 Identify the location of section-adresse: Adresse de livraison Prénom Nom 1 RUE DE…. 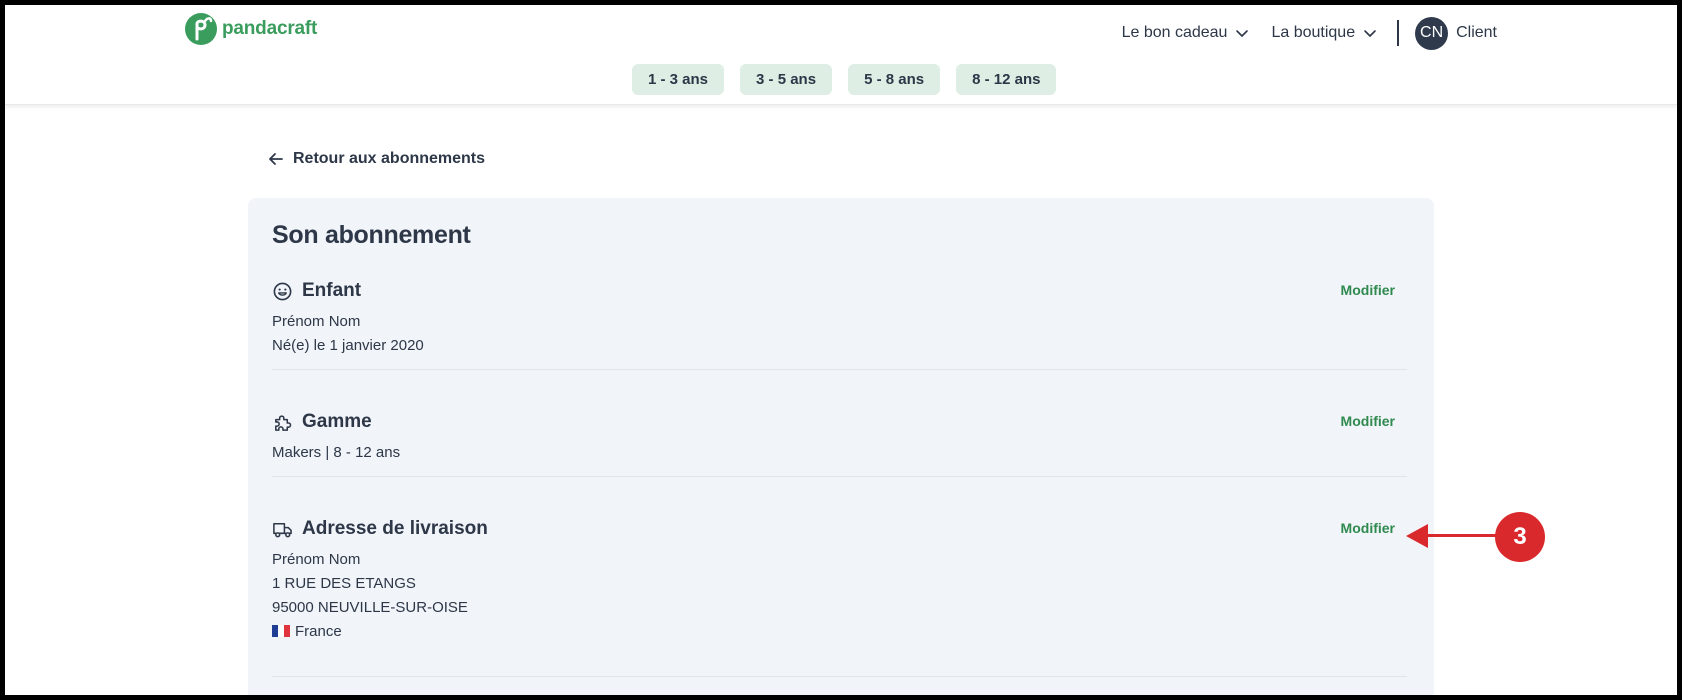
(839, 580).